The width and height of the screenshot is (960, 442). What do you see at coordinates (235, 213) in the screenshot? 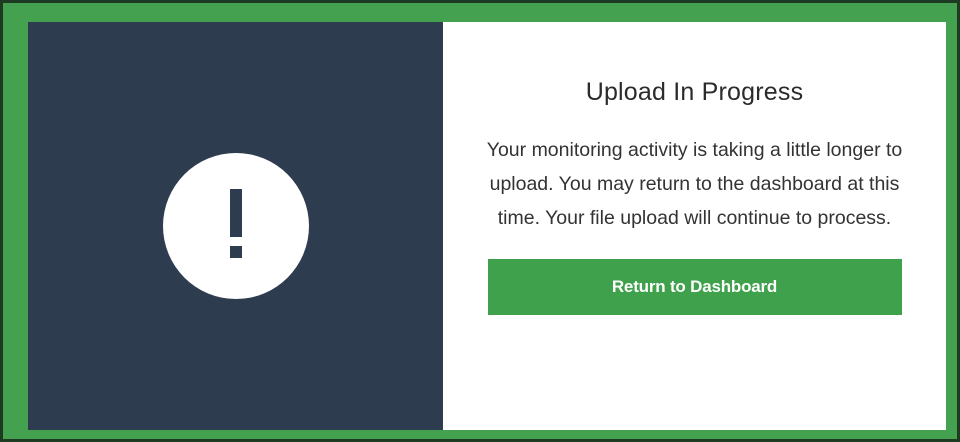
I see `exclamation-bar` at bounding box center [235, 213].